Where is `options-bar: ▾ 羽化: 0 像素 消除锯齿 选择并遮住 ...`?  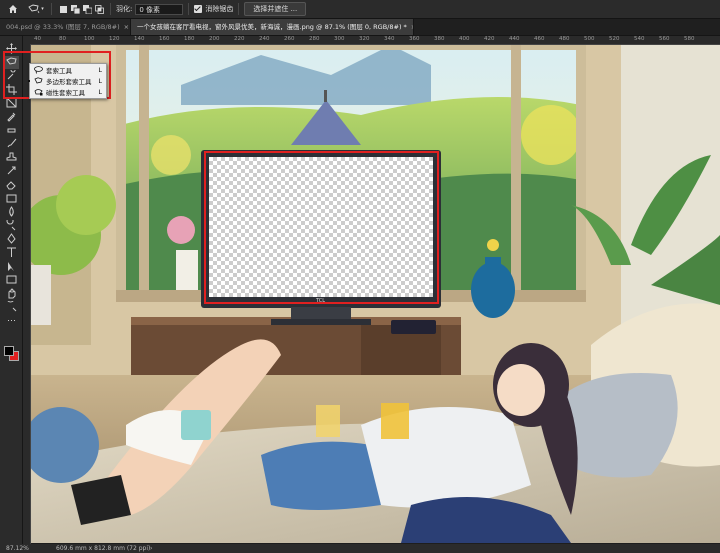 options-bar: ▾ 羽化: 0 像素 消除锯齿 选择并遮住 ... is located at coordinates (360, 9).